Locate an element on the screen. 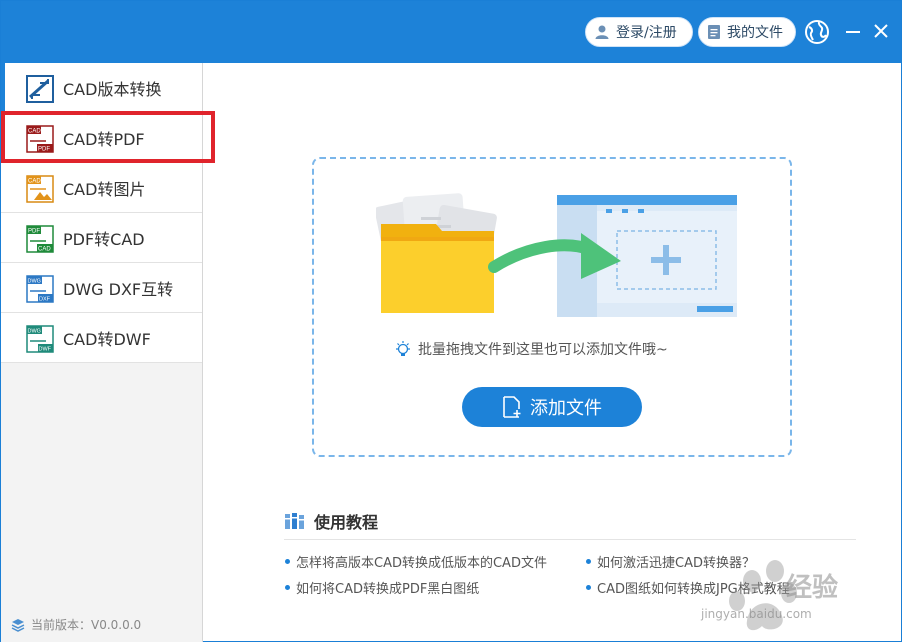 The image size is (902, 642). sidebar-item-cad-to-dwf: DWG DWF CAD转DWF is located at coordinates (101, 338).